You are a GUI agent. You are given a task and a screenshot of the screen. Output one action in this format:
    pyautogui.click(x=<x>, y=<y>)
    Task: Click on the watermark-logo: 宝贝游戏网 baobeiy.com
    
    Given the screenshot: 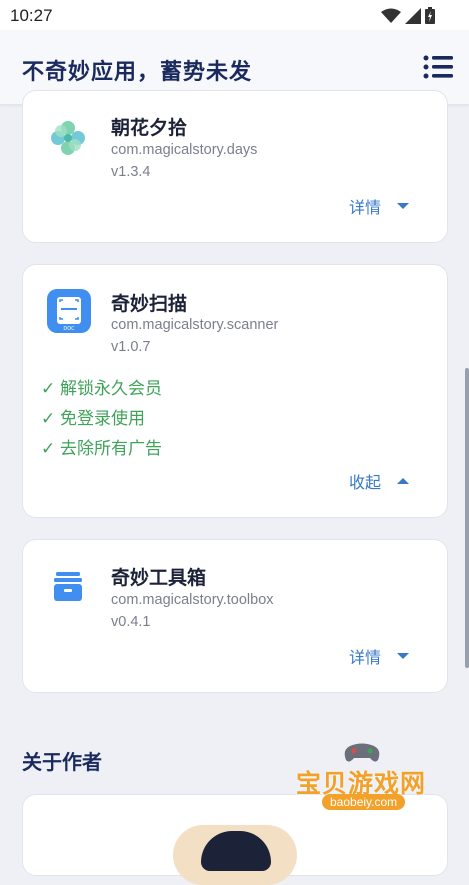 What is the action you would take?
    pyautogui.click(x=366, y=780)
    